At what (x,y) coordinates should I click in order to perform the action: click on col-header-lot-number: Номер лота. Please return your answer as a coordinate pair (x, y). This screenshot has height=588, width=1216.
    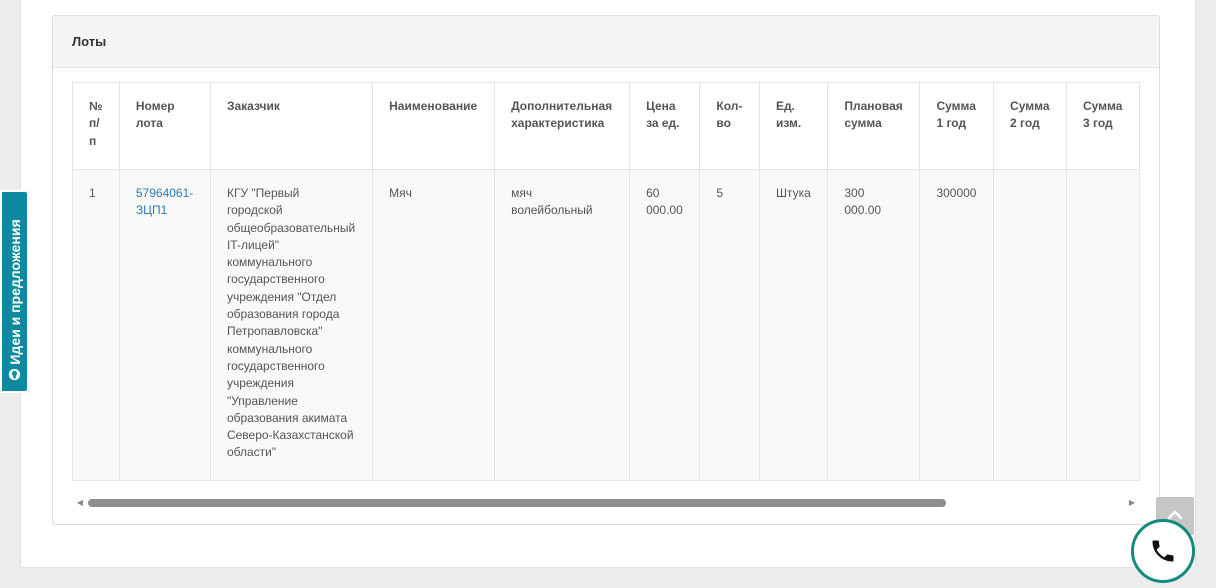
    Looking at the image, I should click on (164, 126).